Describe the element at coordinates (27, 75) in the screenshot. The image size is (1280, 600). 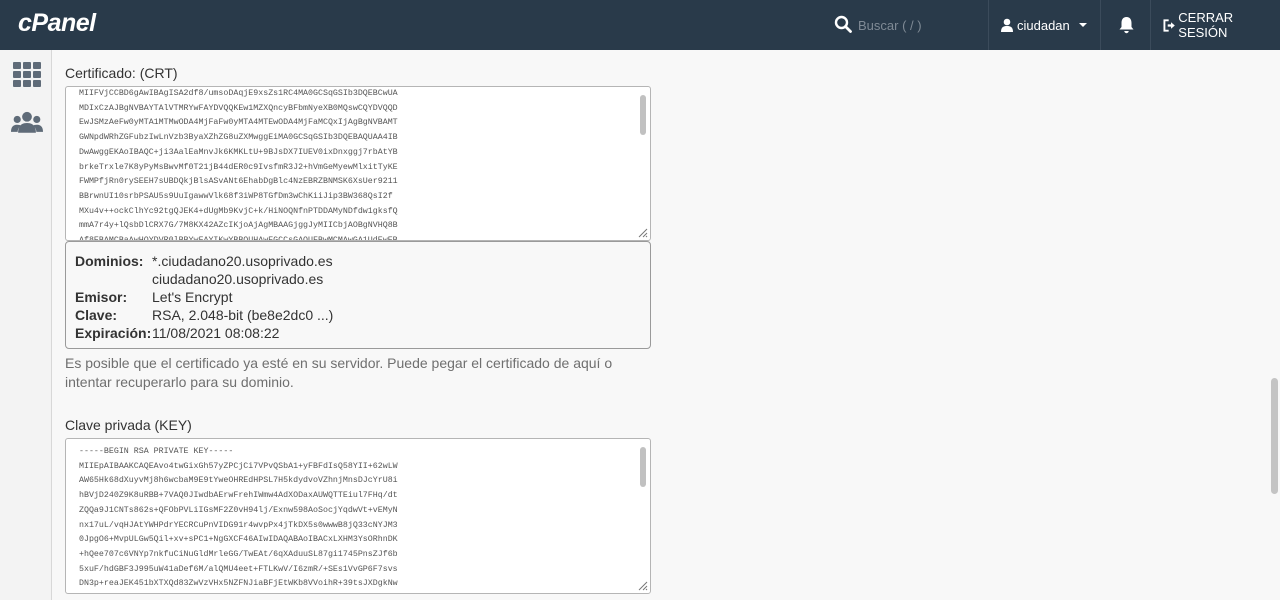
I see `grid-icon` at that location.